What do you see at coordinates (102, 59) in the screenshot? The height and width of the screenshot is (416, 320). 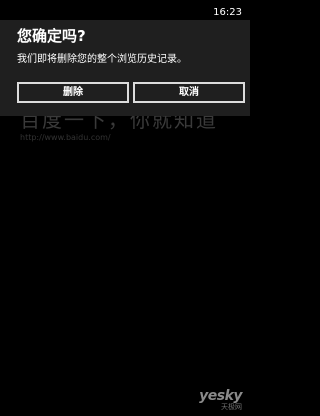 I see `dialog-message: 我们即将删除您的整个浏览历史记录。` at bounding box center [102, 59].